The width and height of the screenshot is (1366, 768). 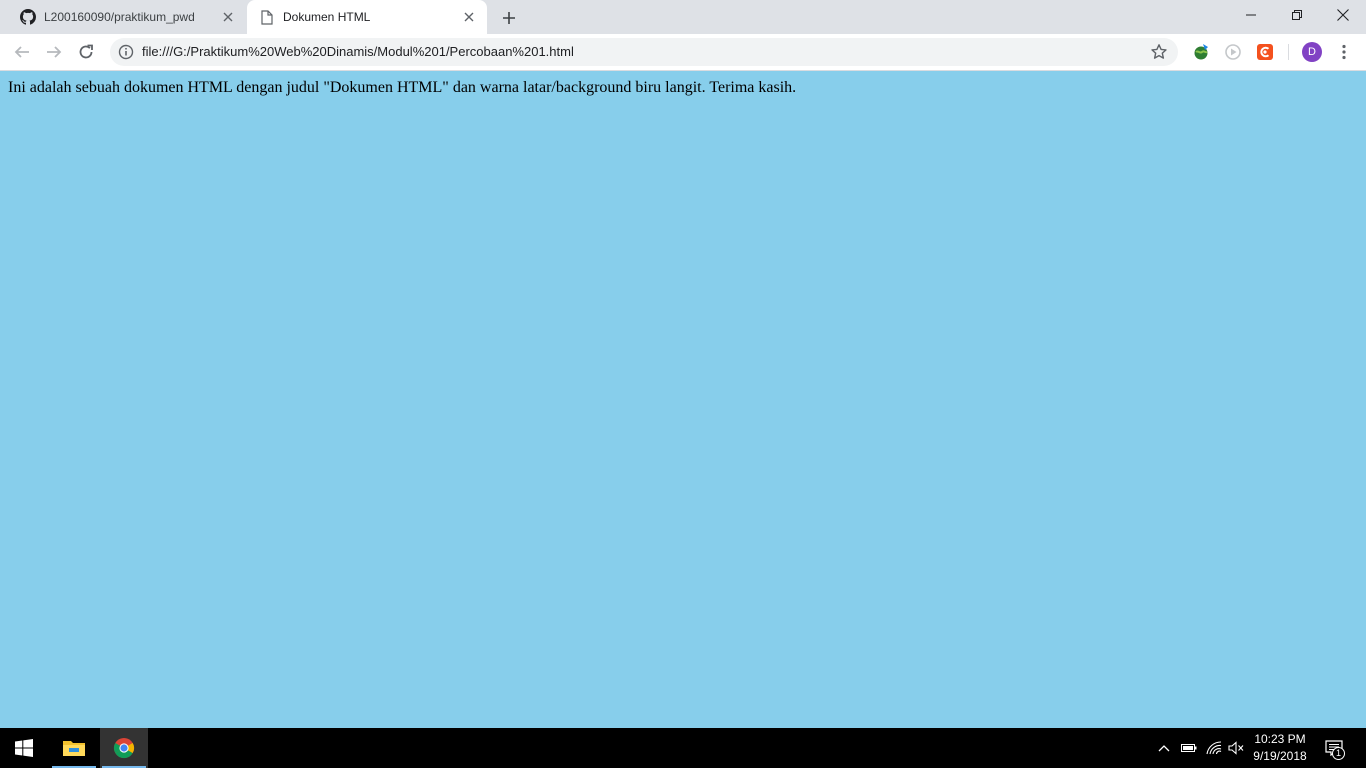 I want to click on battery-button, so click(x=1189, y=748).